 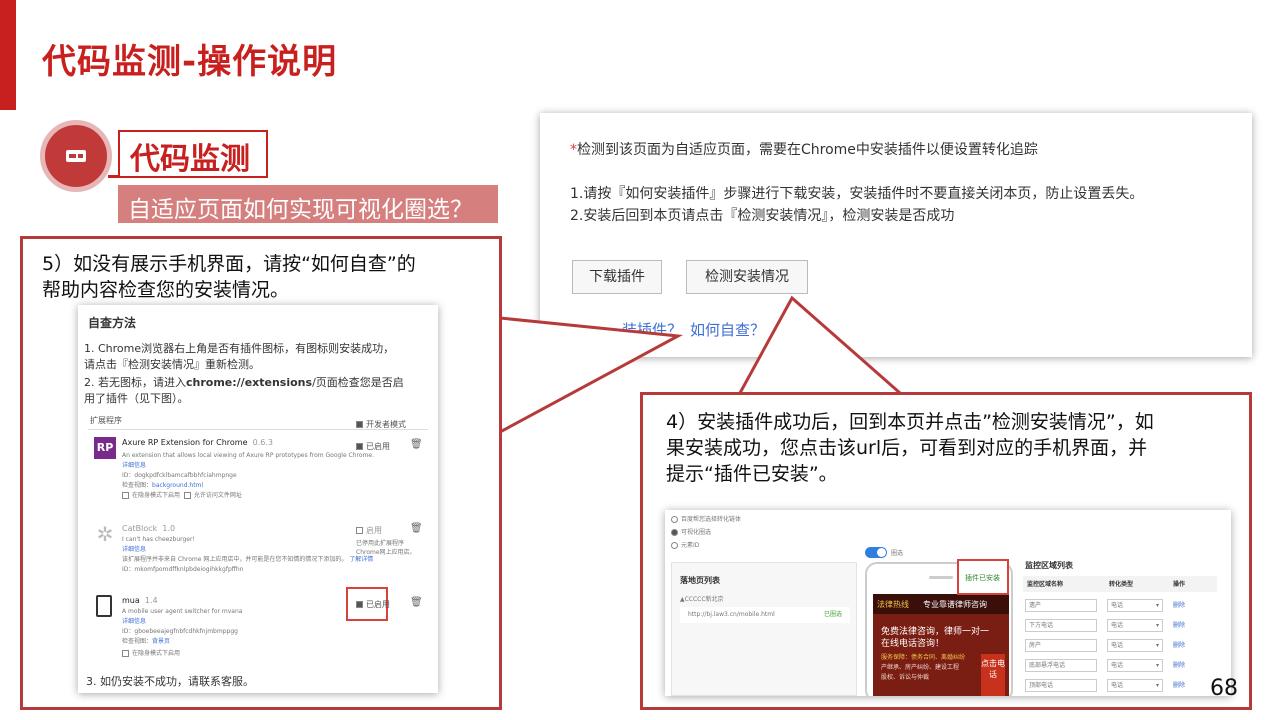 What do you see at coordinates (149, 528) in the screenshot?
I see `extension-name: CatBlock 1.0` at bounding box center [149, 528].